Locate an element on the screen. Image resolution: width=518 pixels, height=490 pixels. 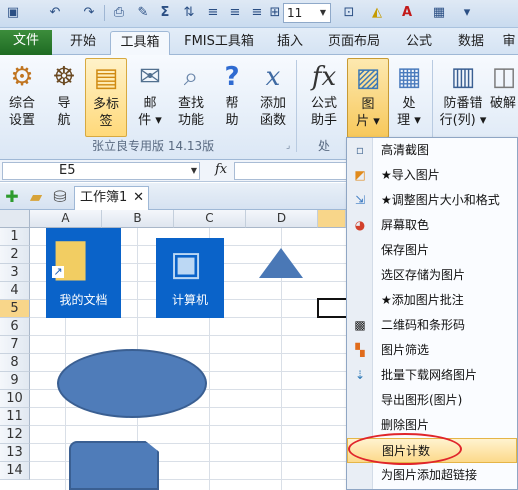
button-label: 防番错 is located at coordinates (463, 103).